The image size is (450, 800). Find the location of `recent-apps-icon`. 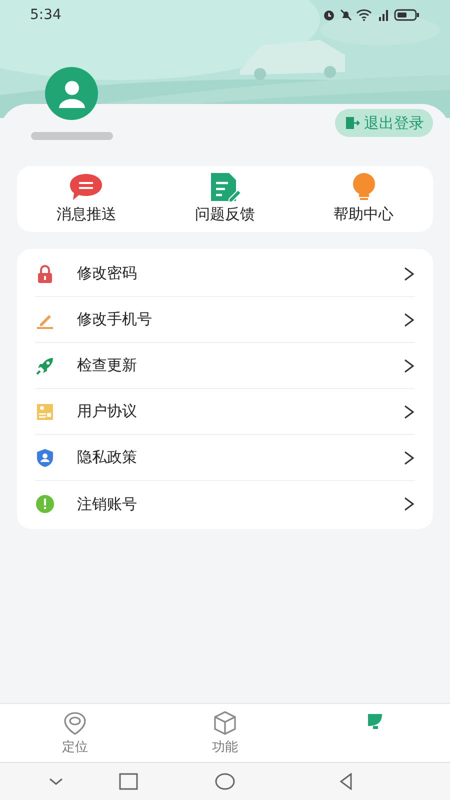

recent-apps-icon is located at coordinates (128, 781).